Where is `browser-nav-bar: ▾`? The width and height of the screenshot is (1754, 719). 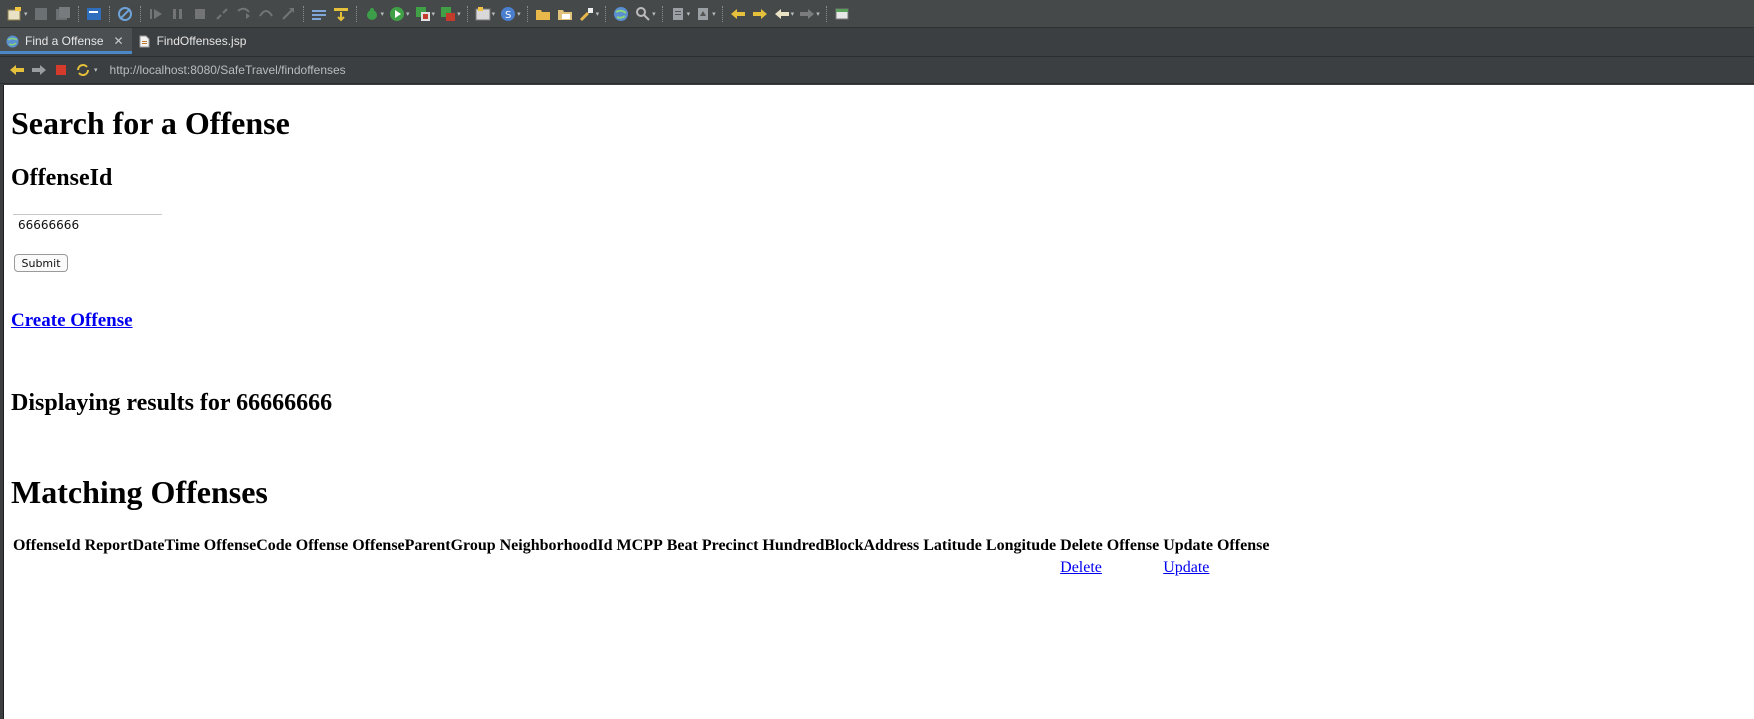 browser-nav-bar: ▾ is located at coordinates (877, 70).